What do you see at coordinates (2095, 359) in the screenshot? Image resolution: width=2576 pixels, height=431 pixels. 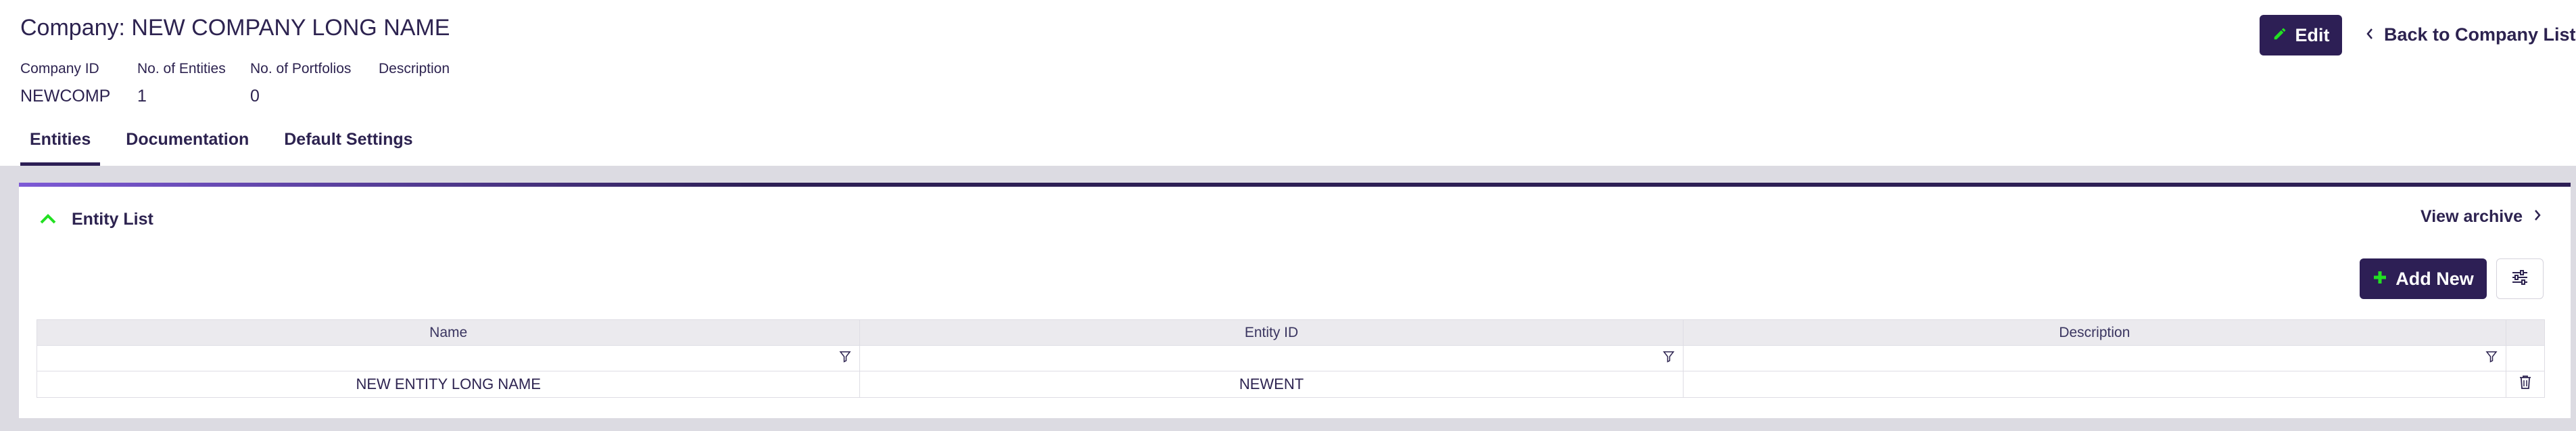 I see `filter-cell-description` at bounding box center [2095, 359].